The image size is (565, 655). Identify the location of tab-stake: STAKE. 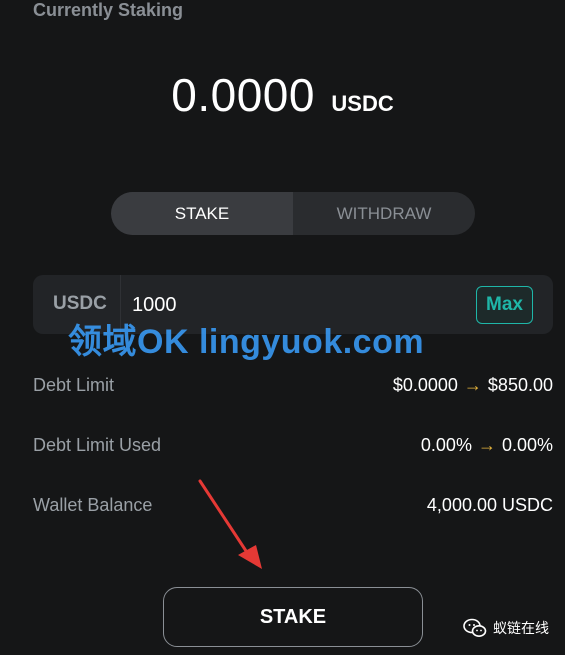
(202, 213).